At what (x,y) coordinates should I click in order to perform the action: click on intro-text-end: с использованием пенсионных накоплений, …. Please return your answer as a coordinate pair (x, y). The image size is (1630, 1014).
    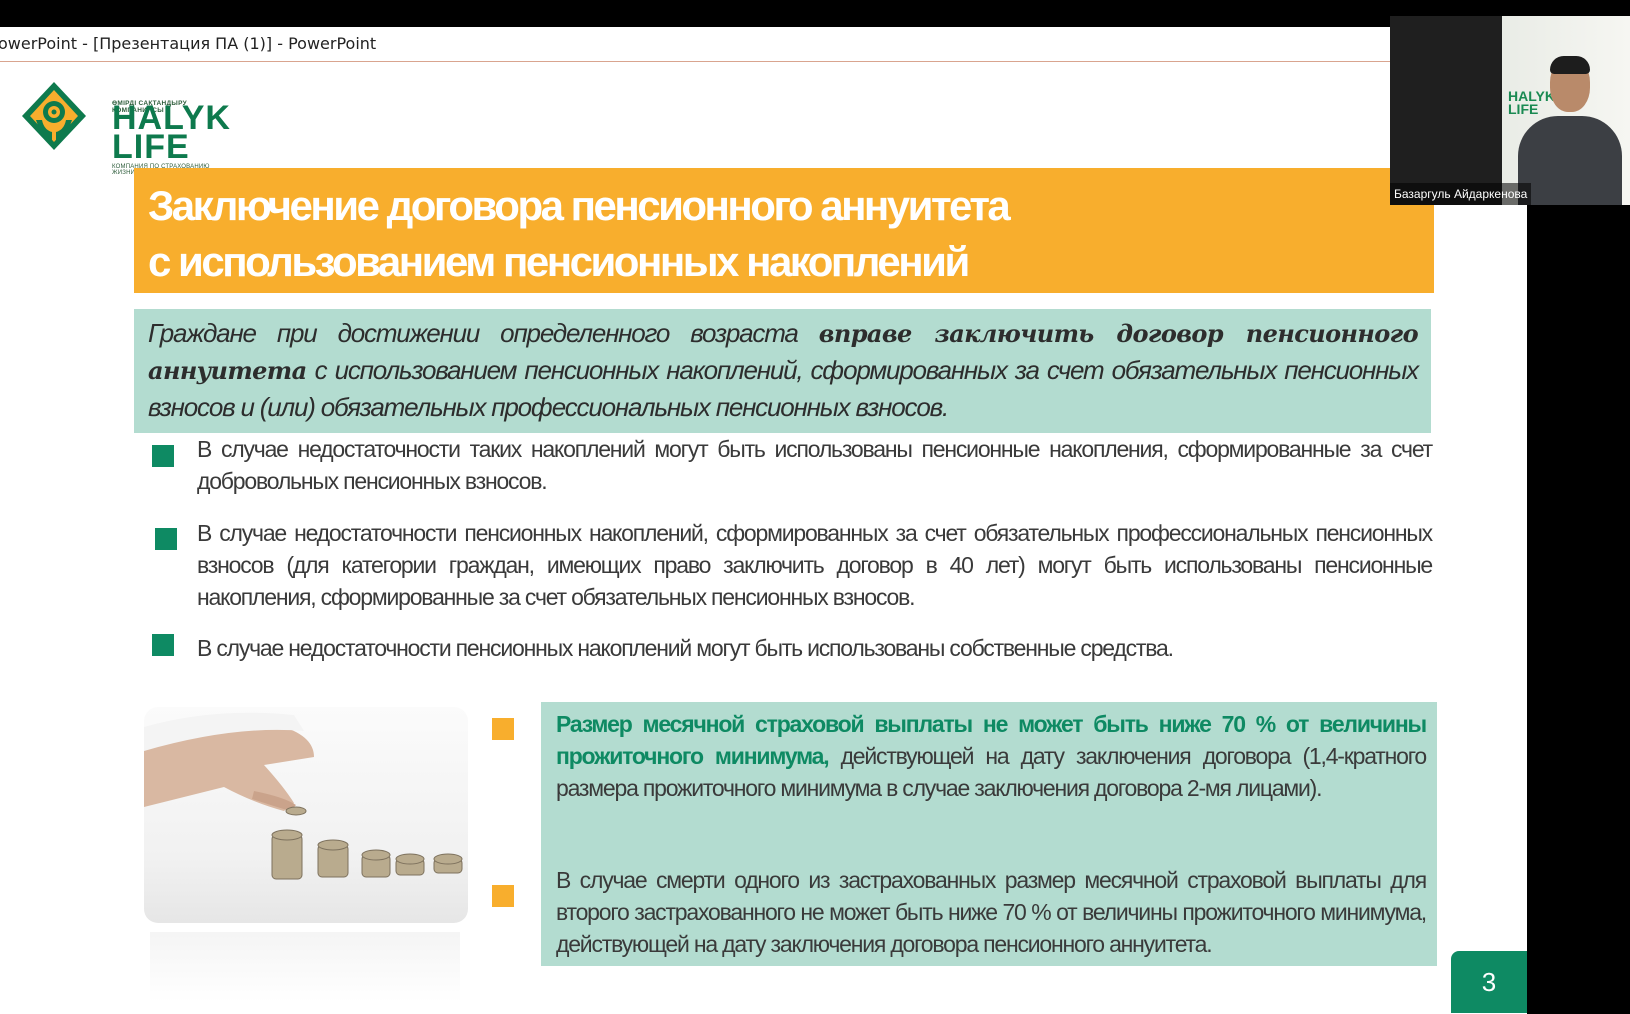
    Looking at the image, I should click on (783, 388).